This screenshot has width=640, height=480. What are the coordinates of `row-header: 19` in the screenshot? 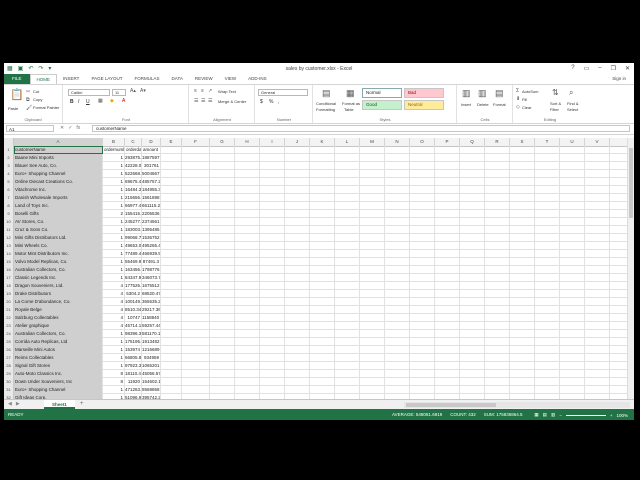 It's located at (9, 294).